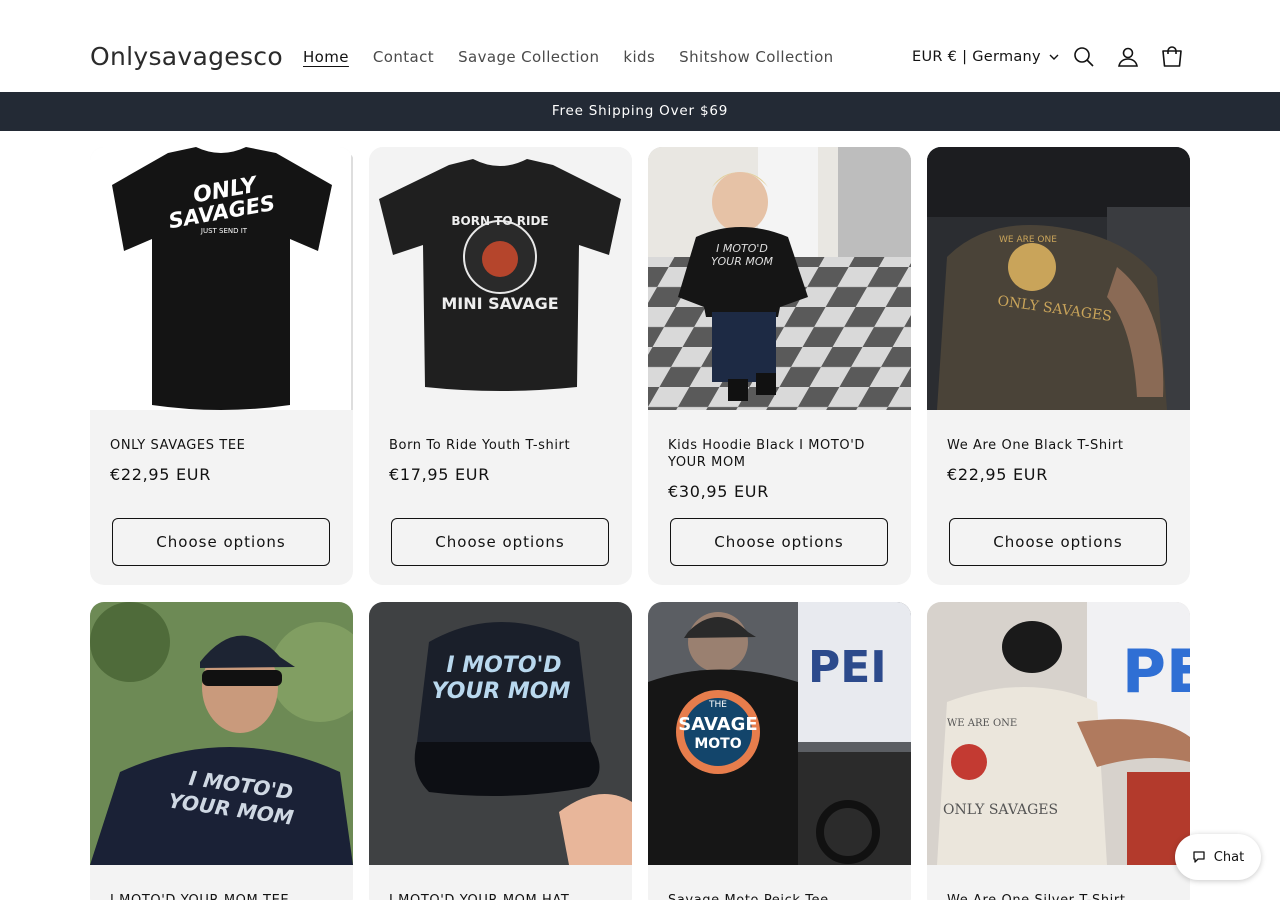 This screenshot has width=1280, height=900. I want to click on product-title: Born To Ride Youth T-shirt, so click(501, 445).